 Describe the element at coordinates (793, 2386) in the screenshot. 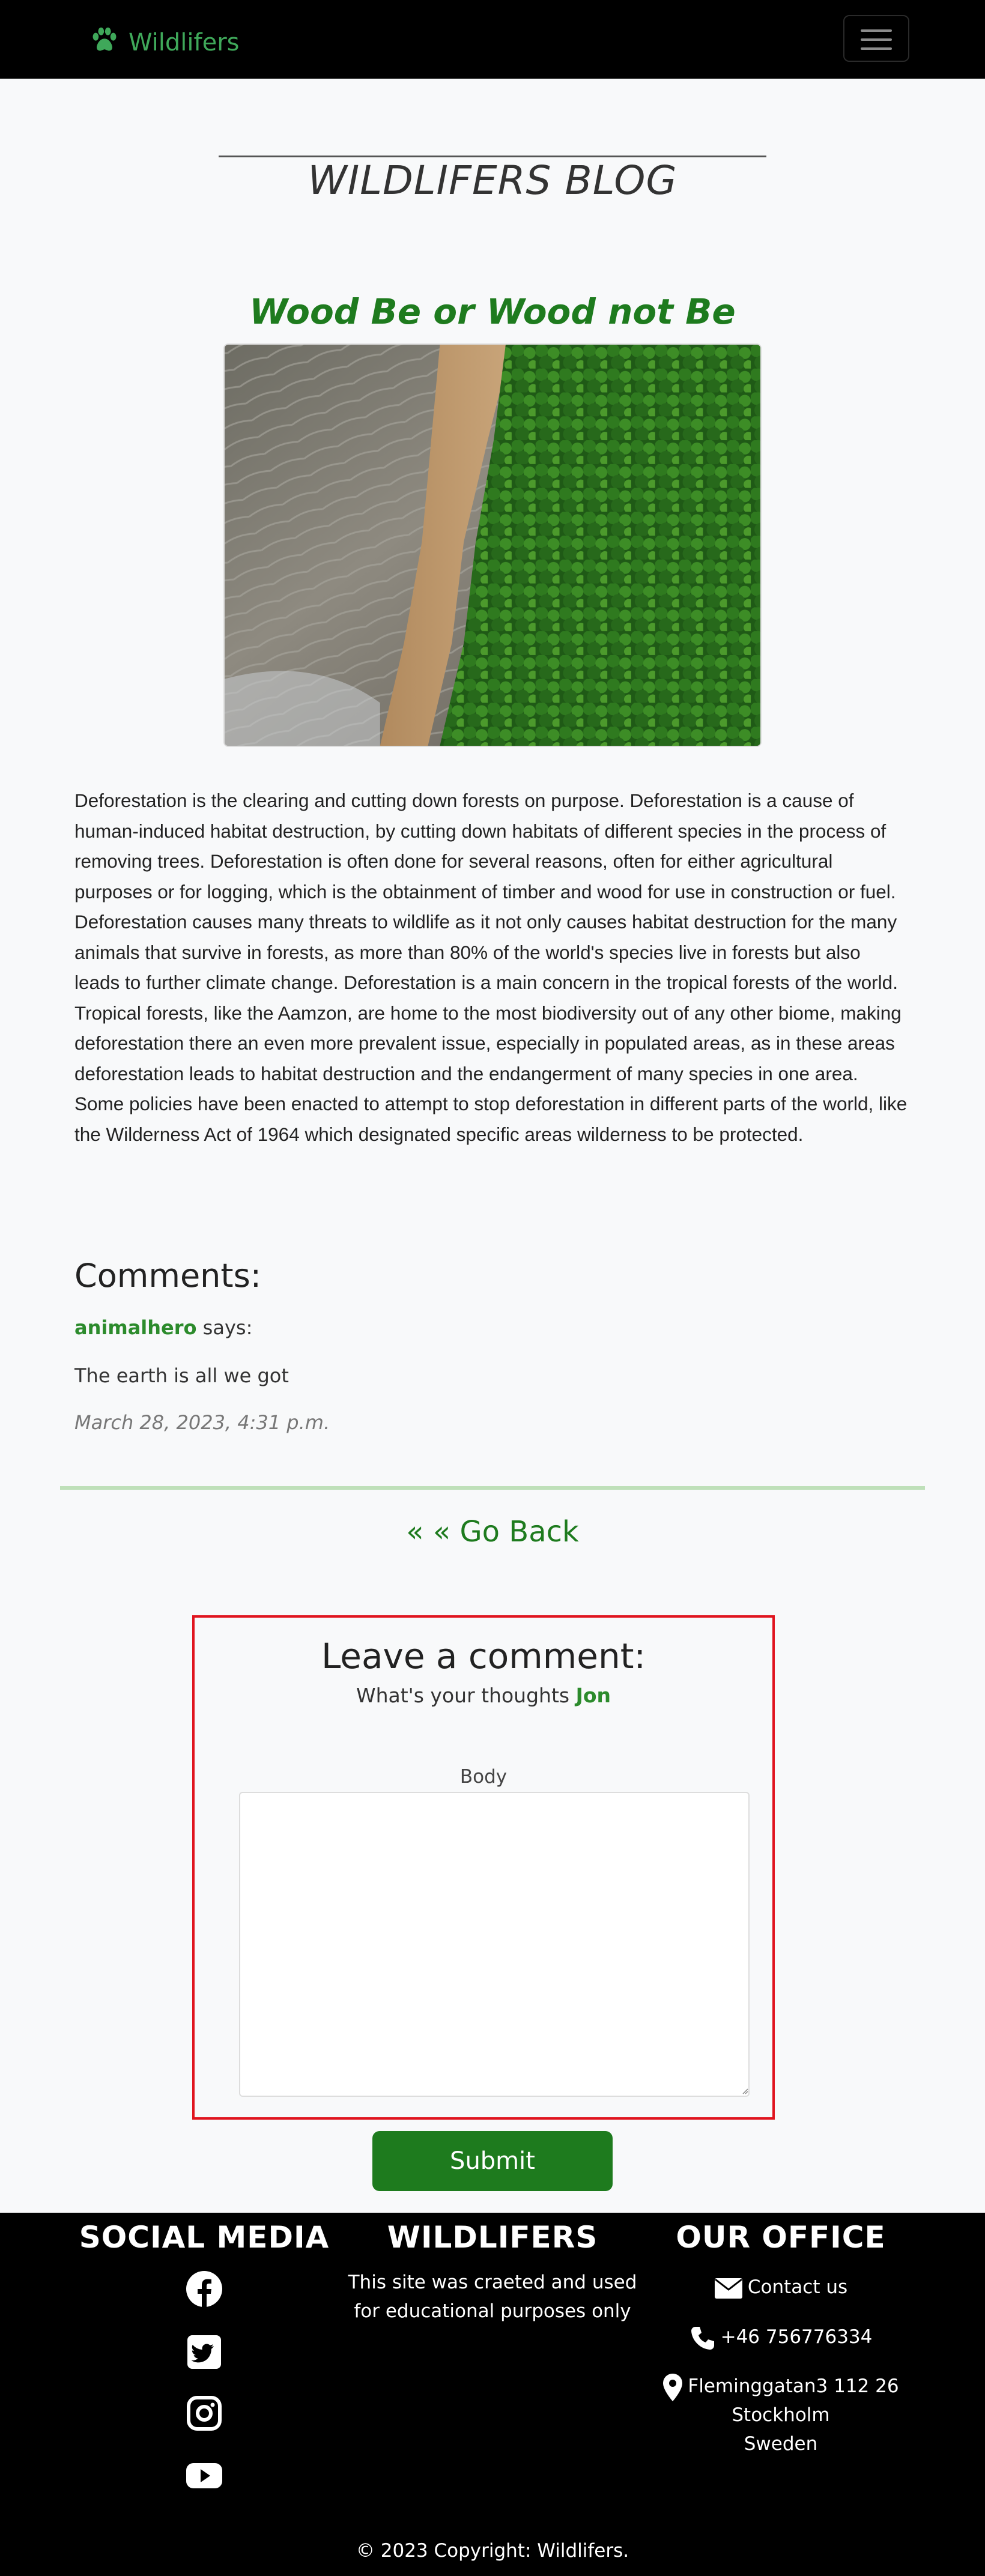

I see `address-line-1: Fleminggatan3 112 26` at that location.